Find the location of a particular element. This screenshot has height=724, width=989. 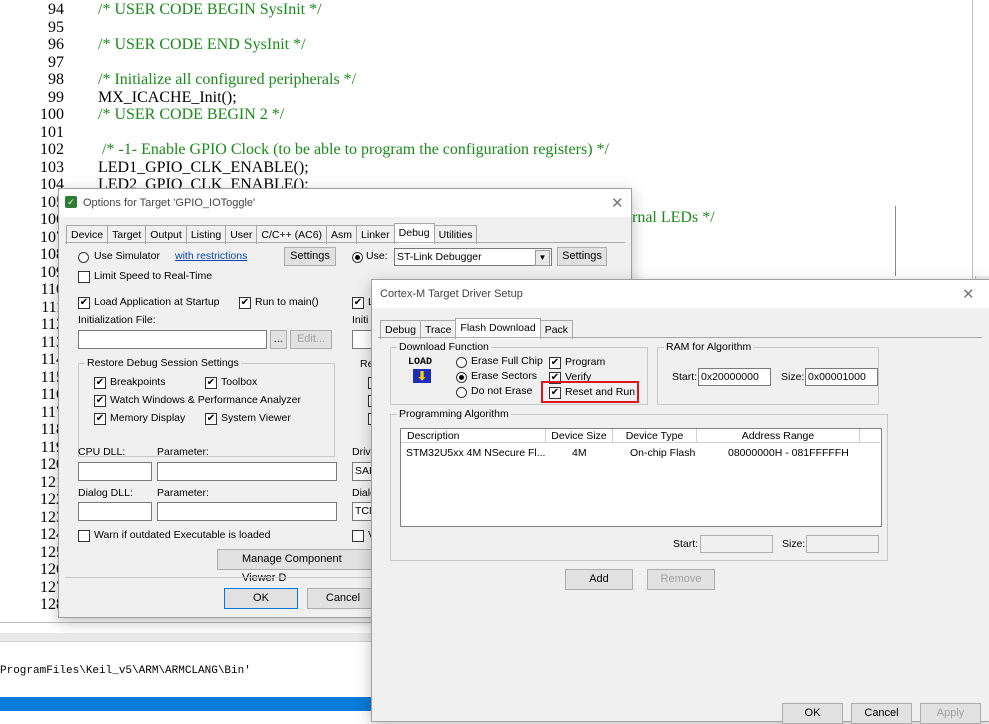

with-restrictions-link: with restrictions is located at coordinates (211, 256).